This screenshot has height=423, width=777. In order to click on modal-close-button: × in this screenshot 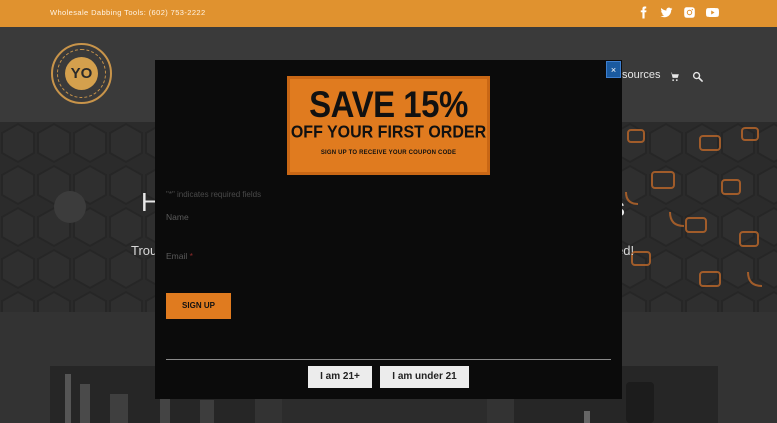, I will do `click(613, 69)`.